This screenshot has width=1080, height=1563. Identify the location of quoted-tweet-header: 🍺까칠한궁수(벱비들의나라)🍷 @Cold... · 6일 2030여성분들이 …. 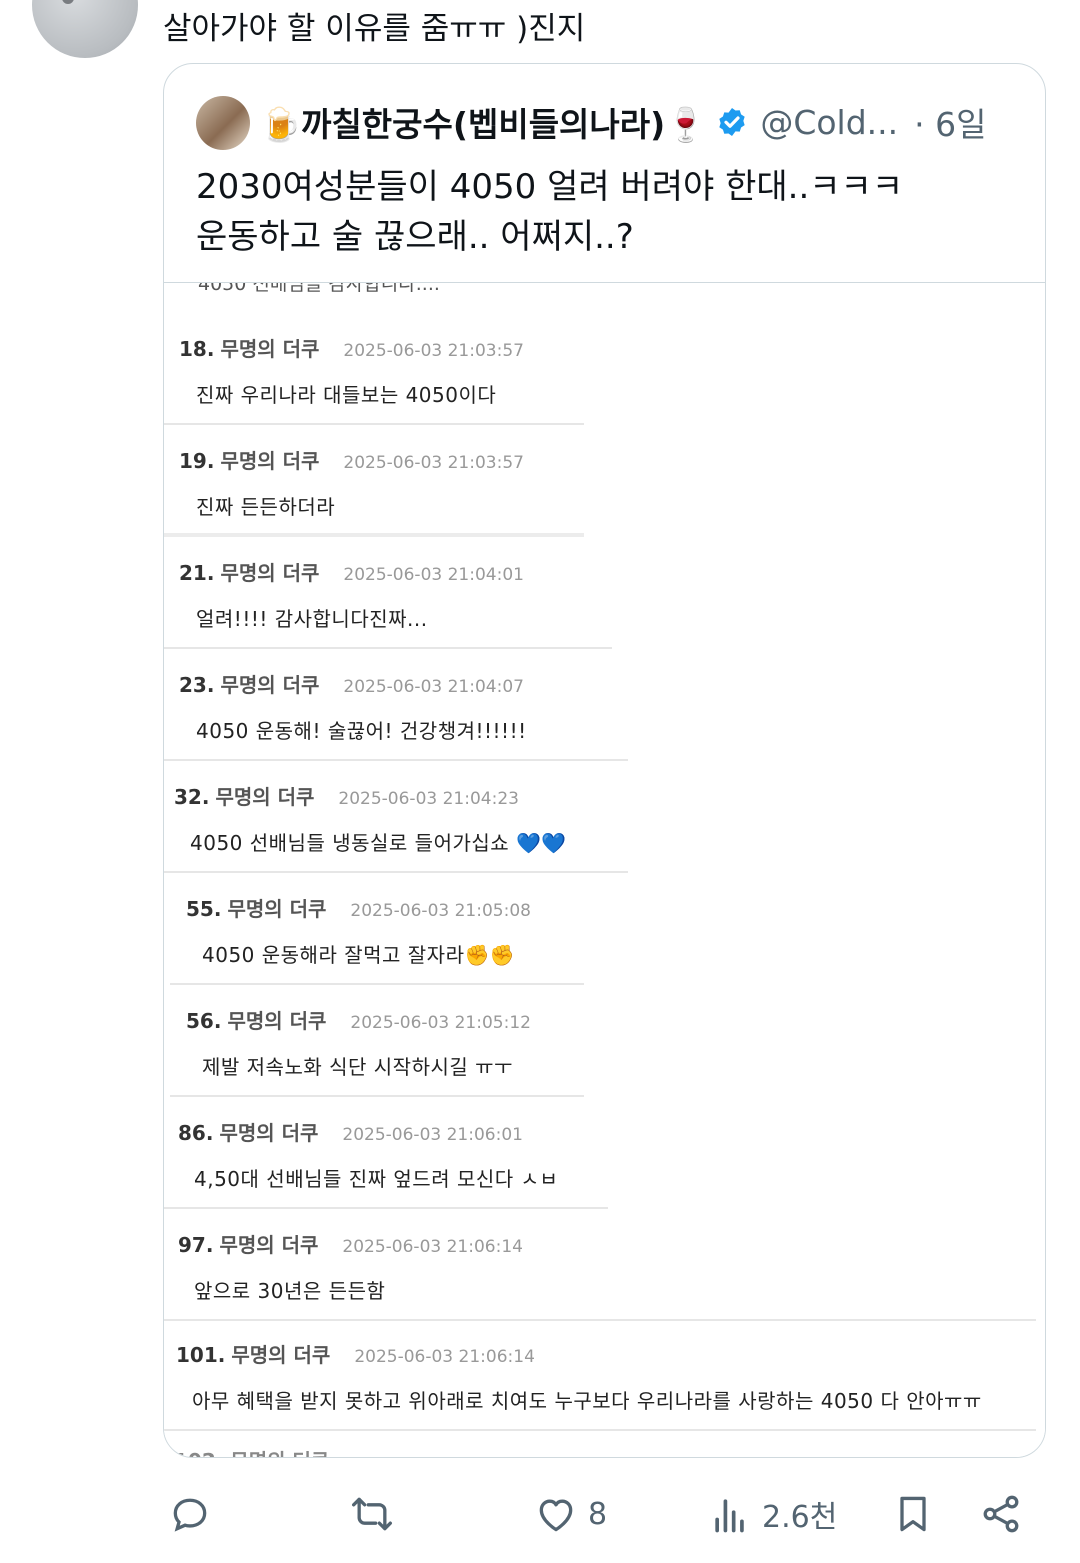
(604, 173).